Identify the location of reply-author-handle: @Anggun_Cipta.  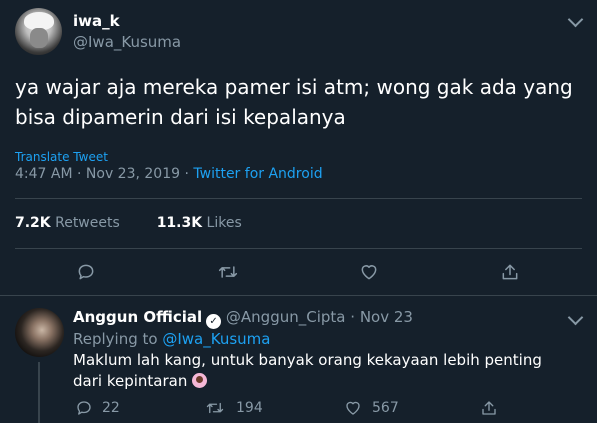
(286, 317).